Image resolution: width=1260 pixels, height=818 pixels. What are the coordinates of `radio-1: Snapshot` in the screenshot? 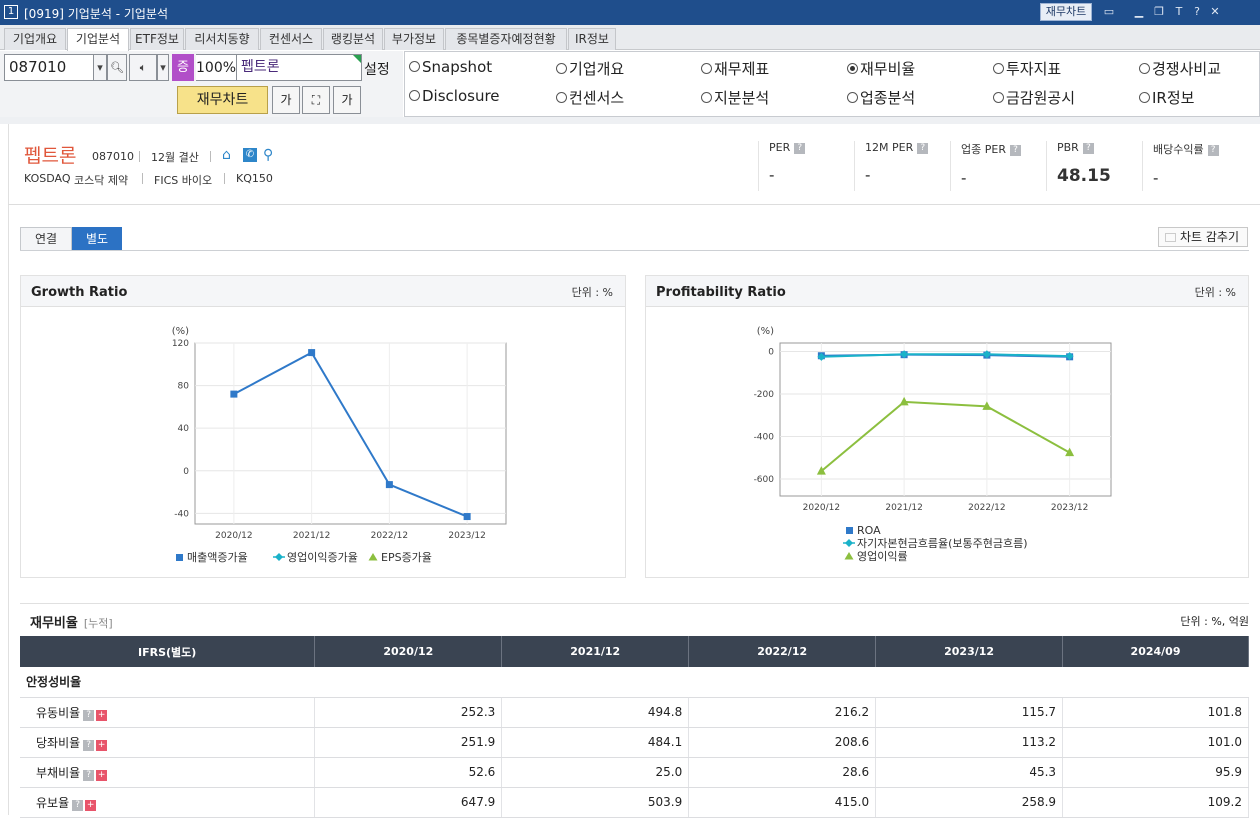 It's located at (450, 67).